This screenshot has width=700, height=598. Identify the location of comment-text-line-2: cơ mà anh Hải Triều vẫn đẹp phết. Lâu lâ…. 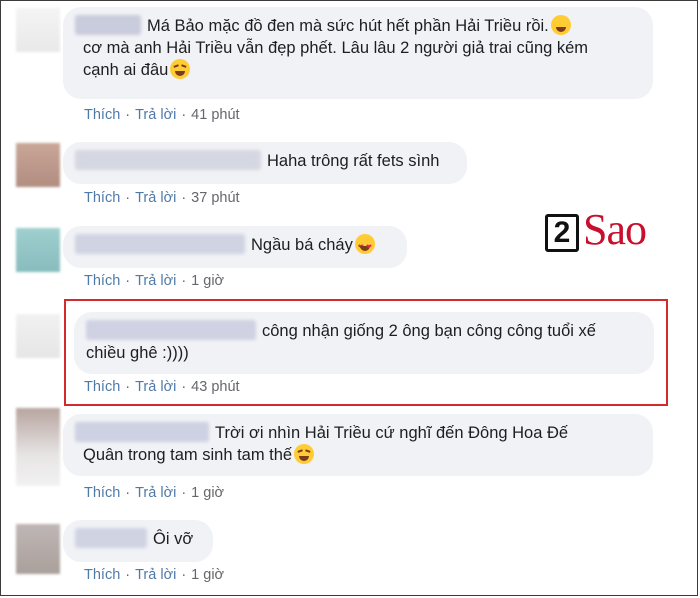
(336, 48).